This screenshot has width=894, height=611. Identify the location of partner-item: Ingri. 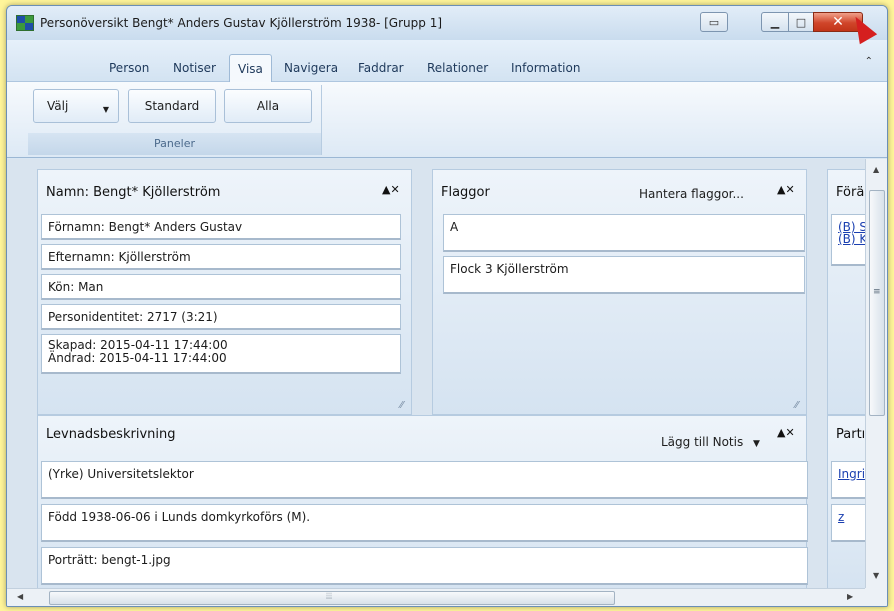
(848, 480).